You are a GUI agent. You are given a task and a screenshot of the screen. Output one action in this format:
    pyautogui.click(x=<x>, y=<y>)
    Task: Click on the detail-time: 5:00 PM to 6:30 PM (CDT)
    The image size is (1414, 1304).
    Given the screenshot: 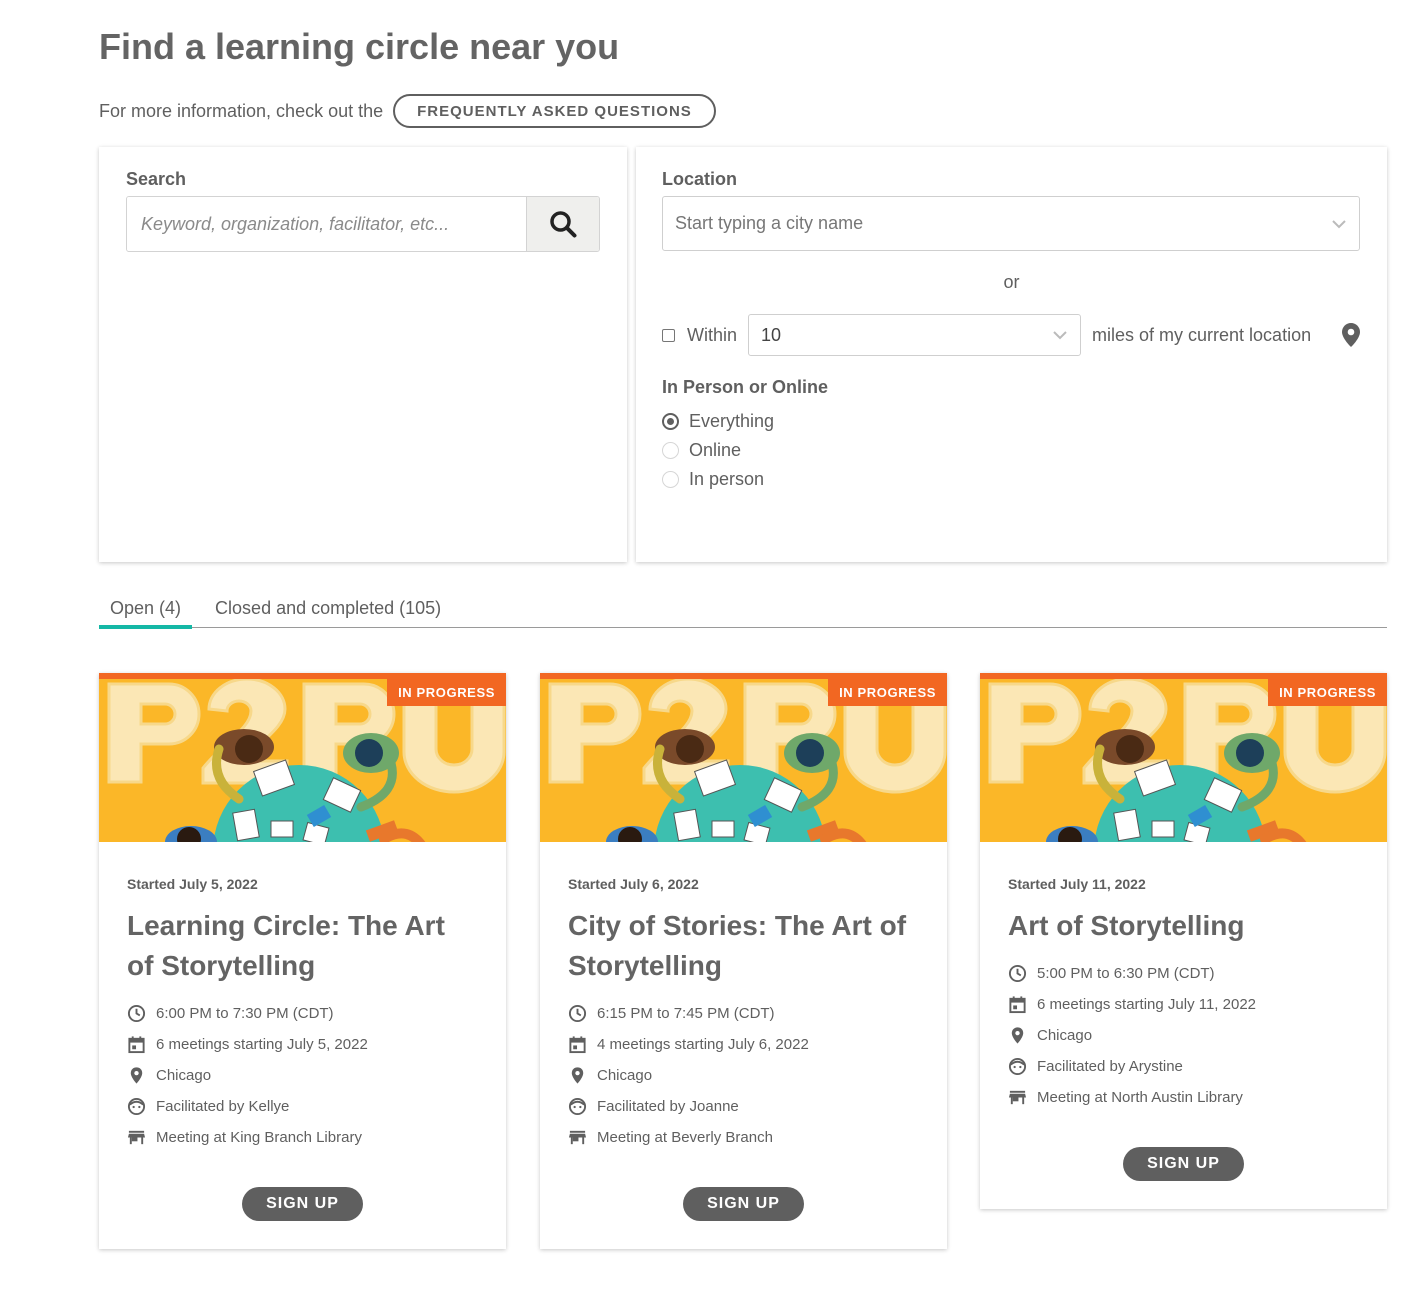 What is the action you would take?
    pyautogui.click(x=1183, y=973)
    